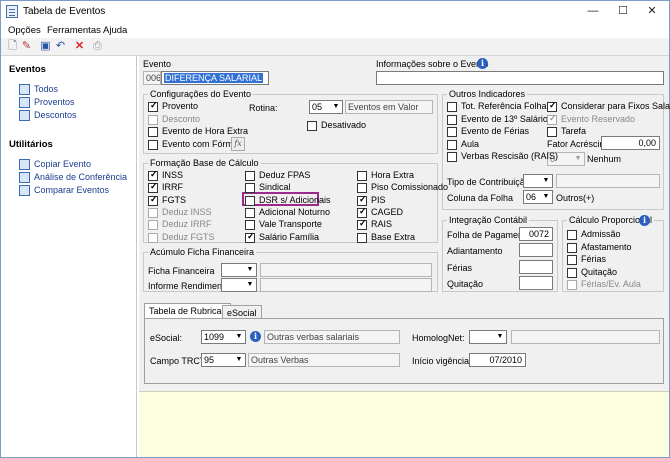  What do you see at coordinates (335, 12) in the screenshot?
I see `title-bar: Tabela de Eventos — ☐ ✕` at bounding box center [335, 12].